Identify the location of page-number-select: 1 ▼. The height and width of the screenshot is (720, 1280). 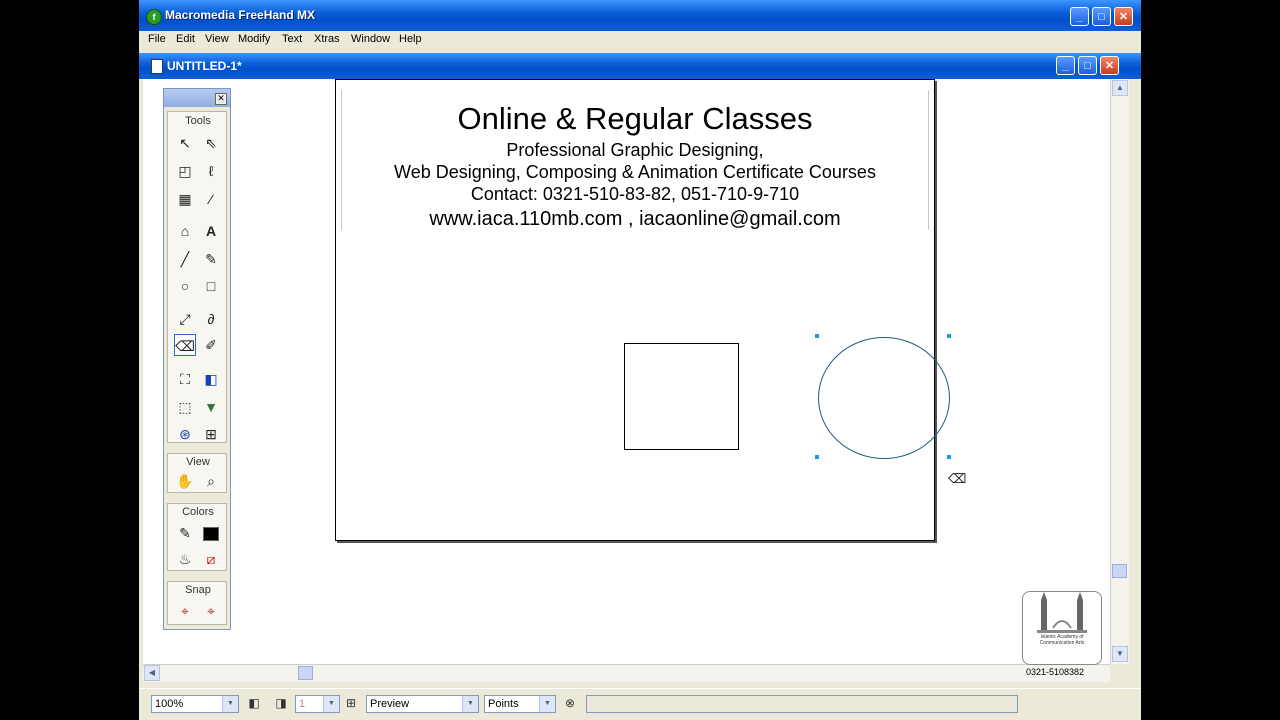
(317, 704).